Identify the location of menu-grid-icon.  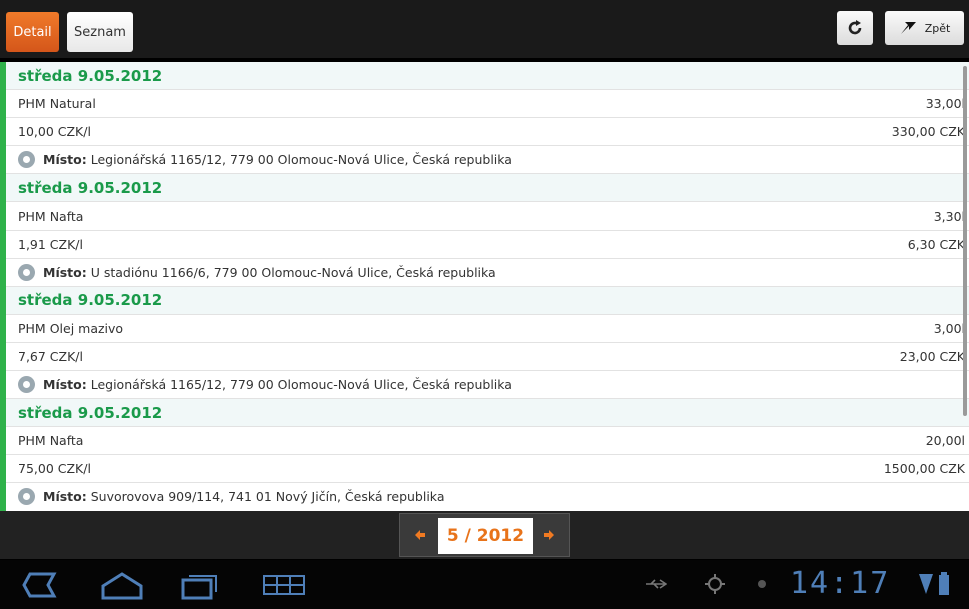
(284, 585).